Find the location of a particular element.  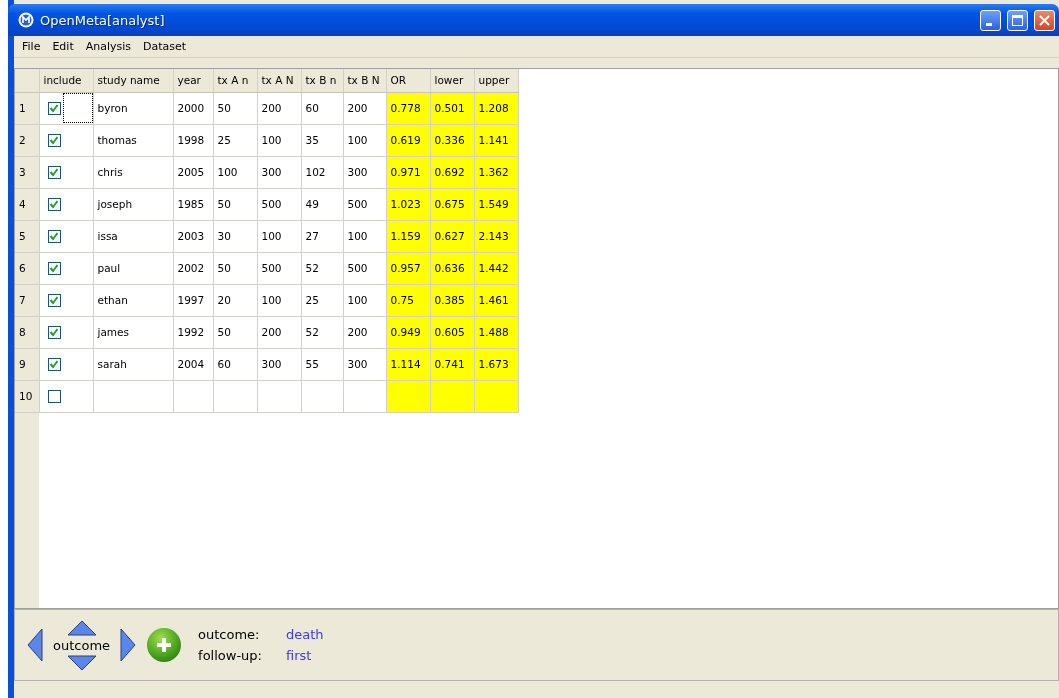

row-header: 9 is located at coordinates (27, 364).